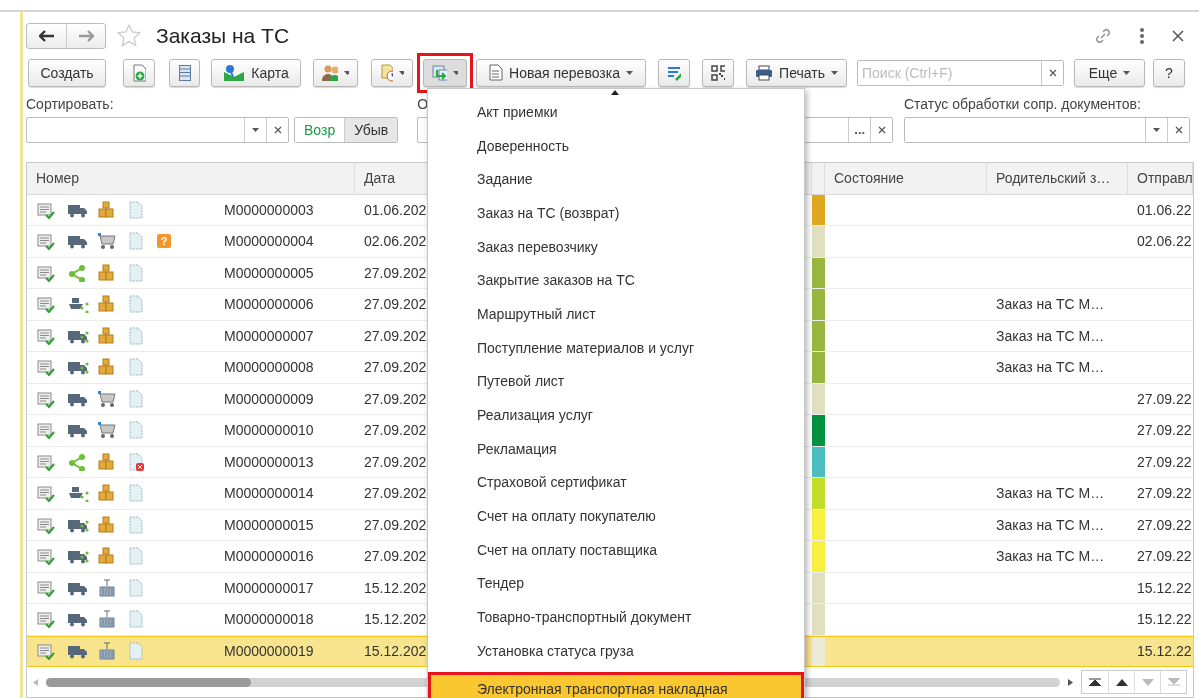 This screenshot has height=698, width=1199. What do you see at coordinates (616, 482) in the screenshot?
I see `menu-item: Страховой сертификат` at bounding box center [616, 482].